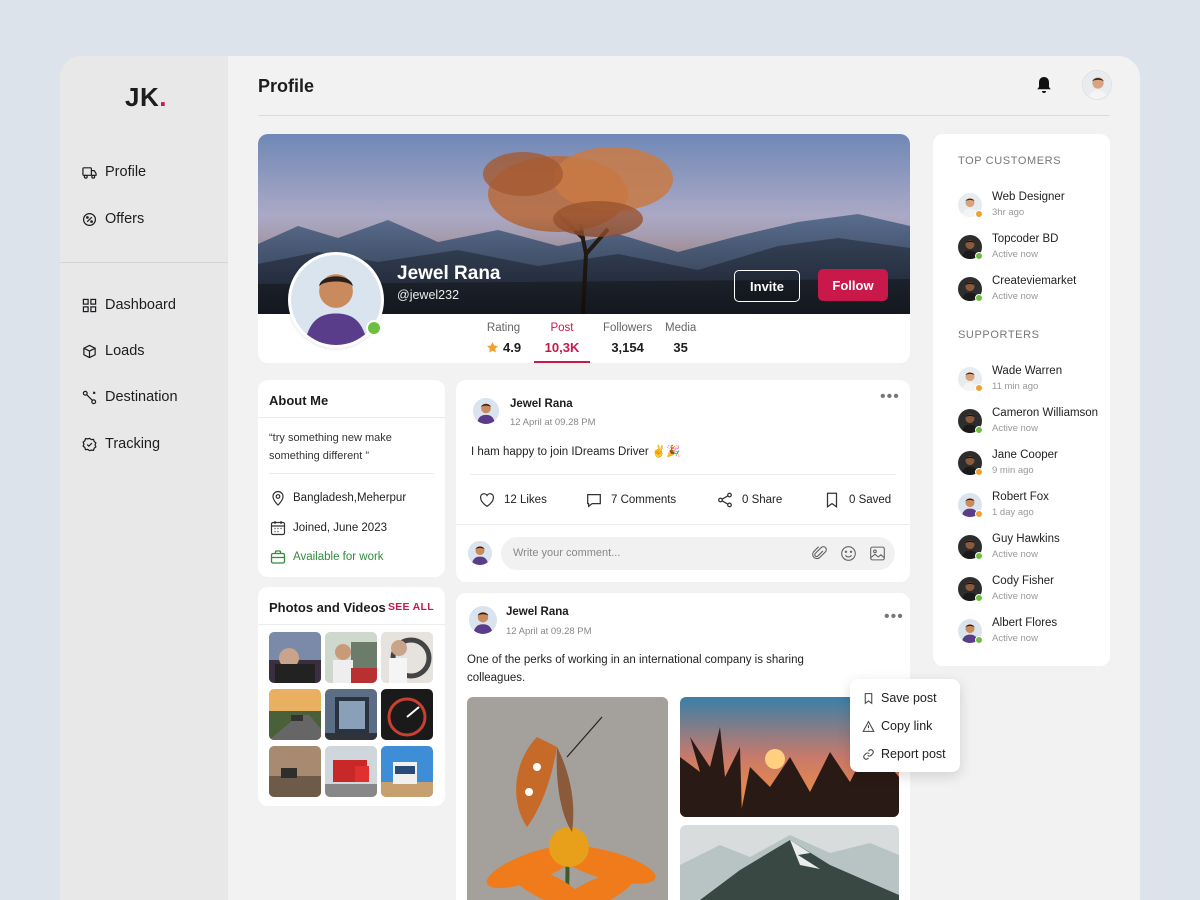  Describe the element at coordinates (567, 798) in the screenshot. I see `post-image-butterfly` at that location.